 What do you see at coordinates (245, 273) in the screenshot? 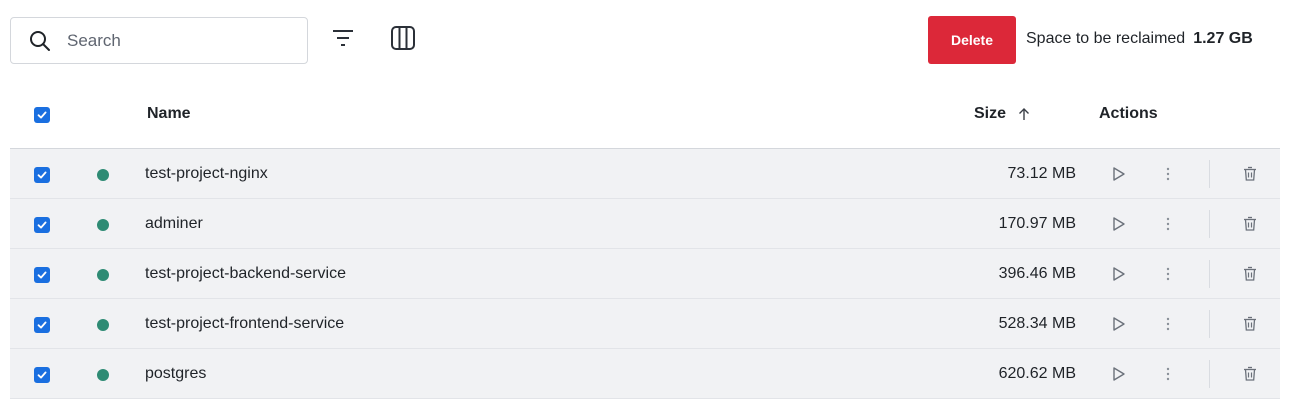
I see `row-name: test-project-backend-service` at bounding box center [245, 273].